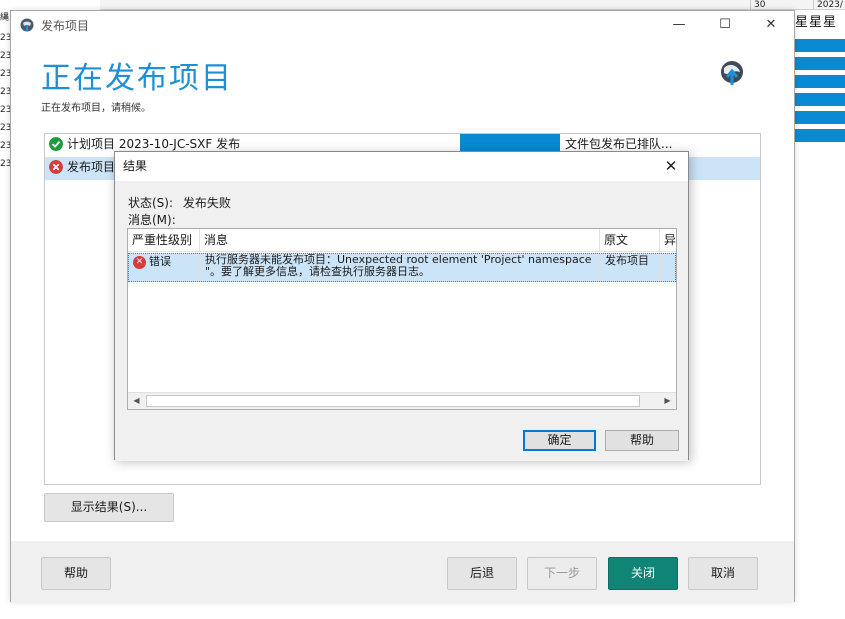 This screenshot has height=619, width=845. Describe the element at coordinates (151, 203) in the screenshot. I see `status-label: 状态(S):` at that location.